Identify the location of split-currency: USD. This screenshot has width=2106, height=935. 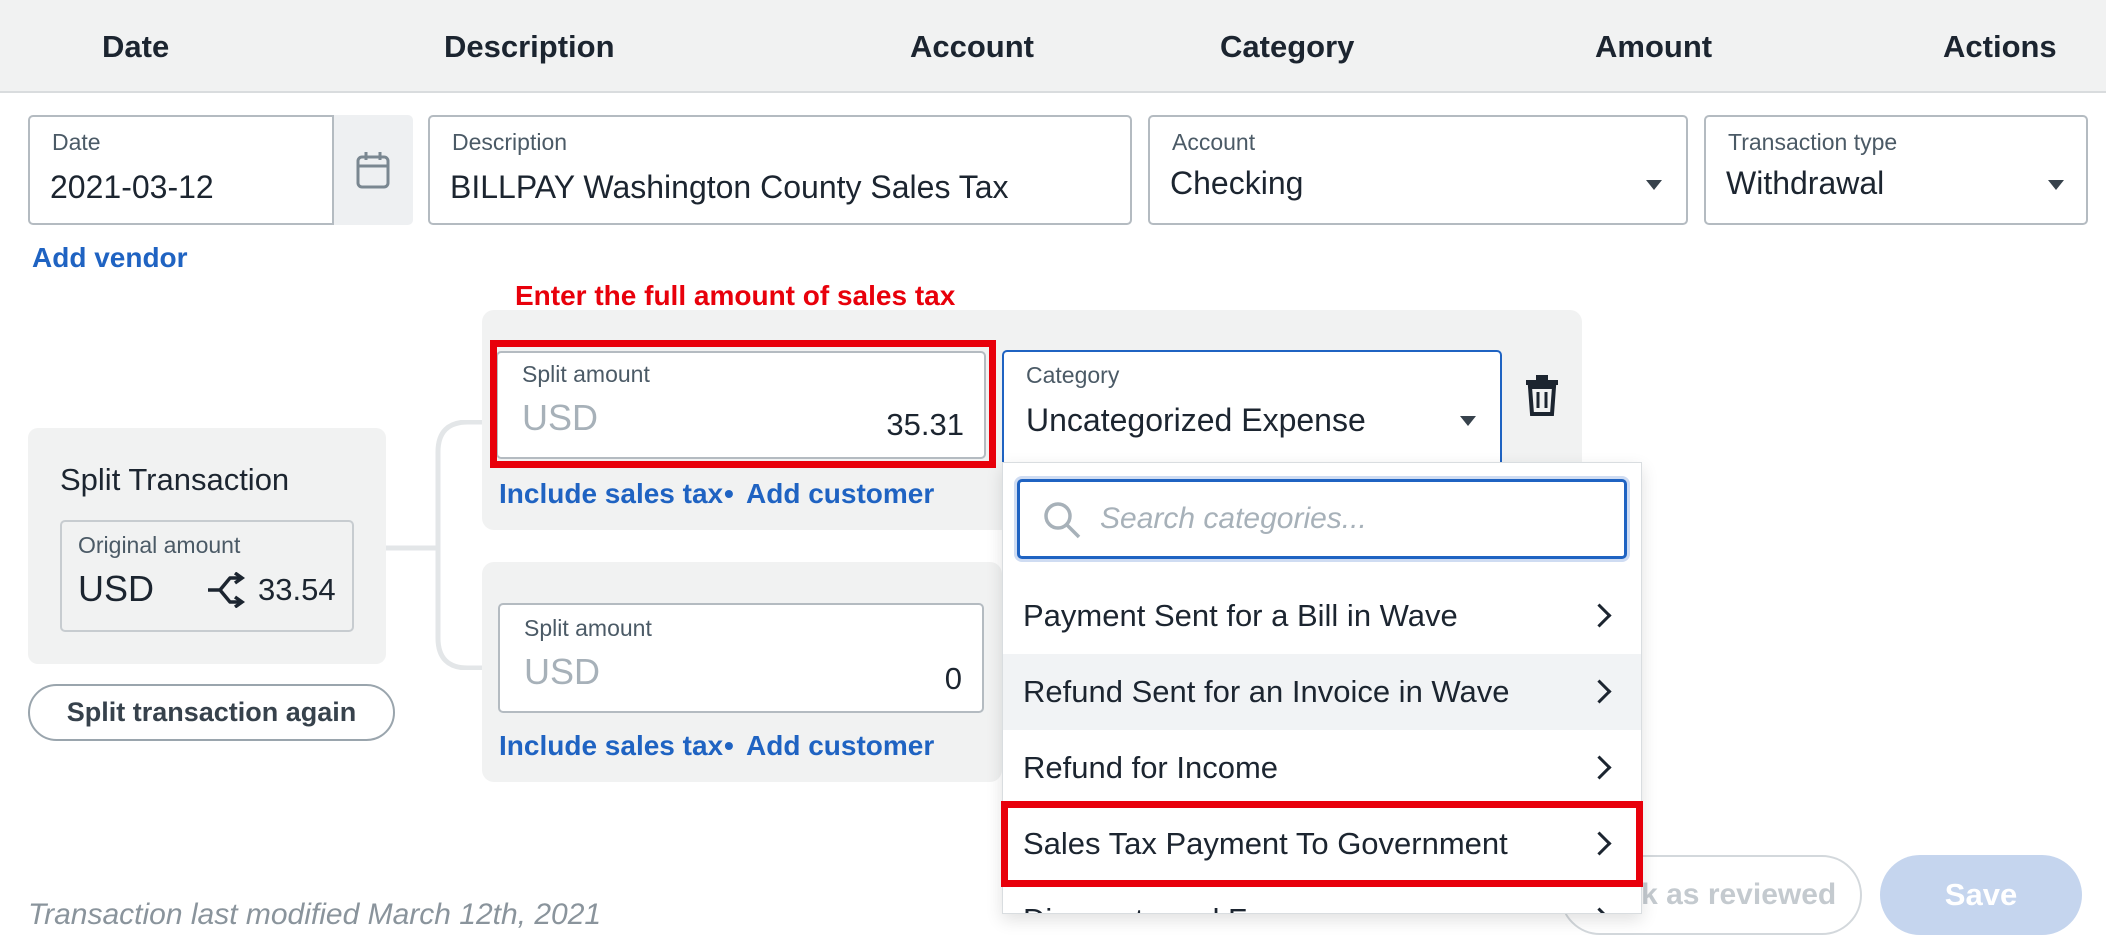
(562, 671).